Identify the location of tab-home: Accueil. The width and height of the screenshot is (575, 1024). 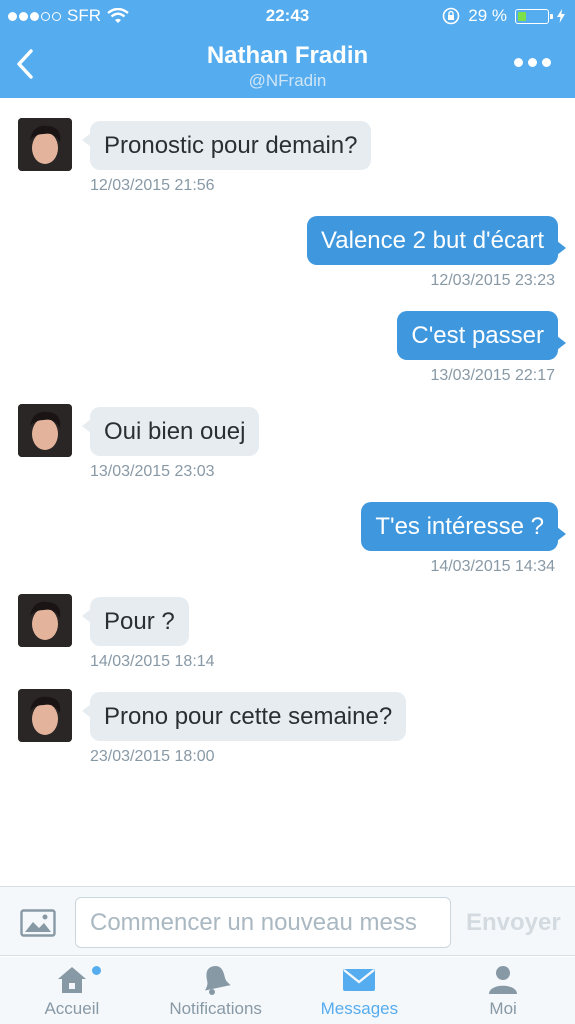
(72, 990).